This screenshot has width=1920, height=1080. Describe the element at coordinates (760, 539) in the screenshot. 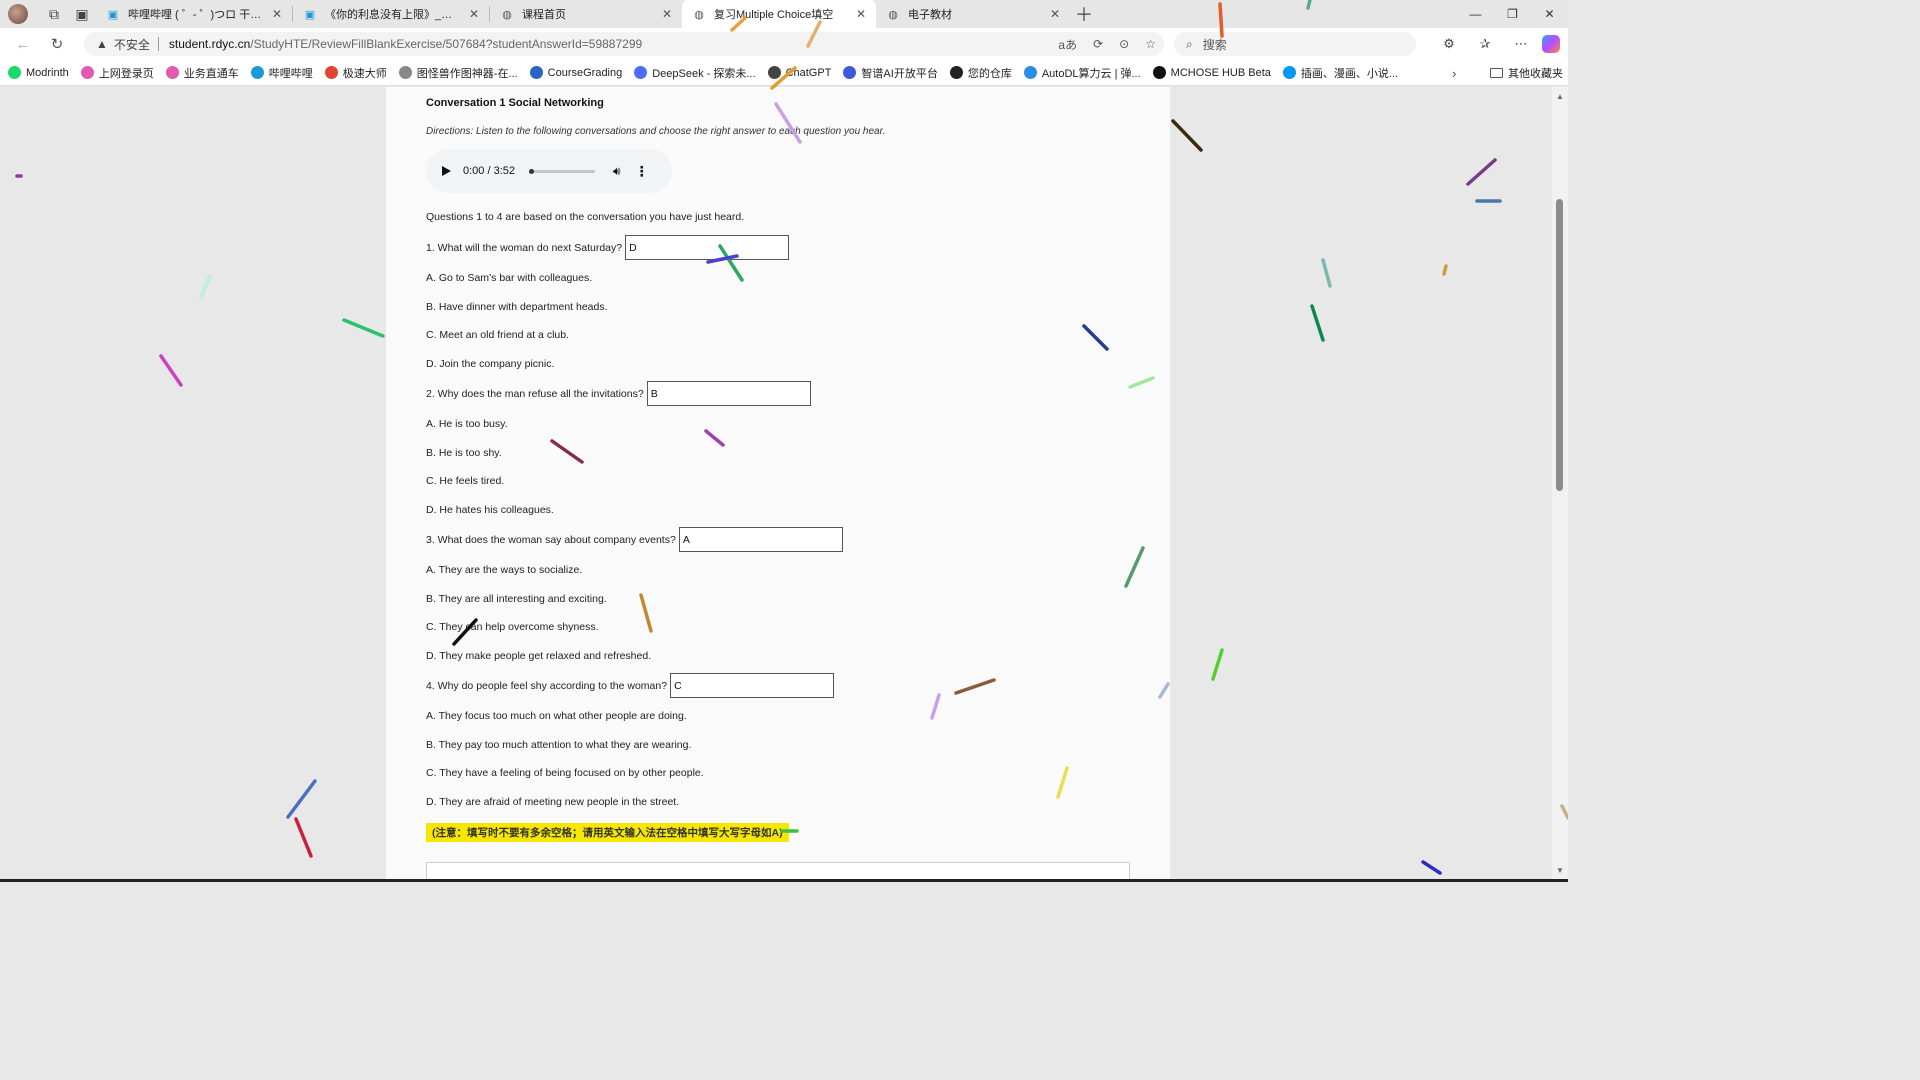

I see `answer-input: A` at that location.